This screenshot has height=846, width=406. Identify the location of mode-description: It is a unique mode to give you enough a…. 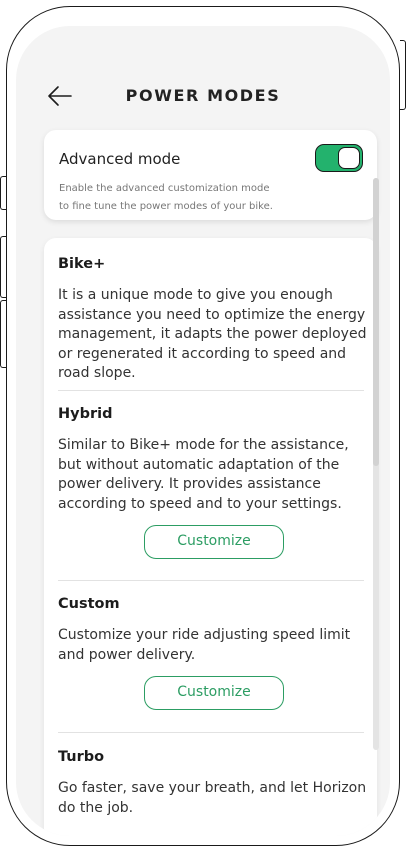
(212, 334).